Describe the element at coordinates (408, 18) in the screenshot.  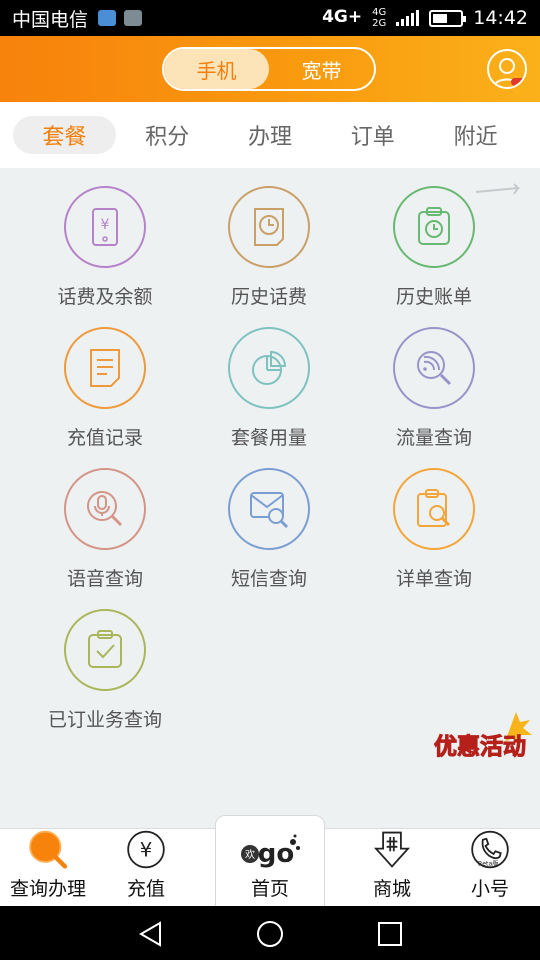
I see `signal-icon` at that location.